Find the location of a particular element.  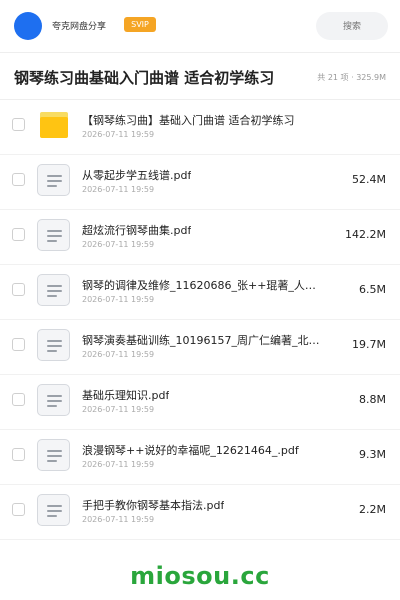

file-name: 基础乐理知识.pdf is located at coordinates (125, 395).